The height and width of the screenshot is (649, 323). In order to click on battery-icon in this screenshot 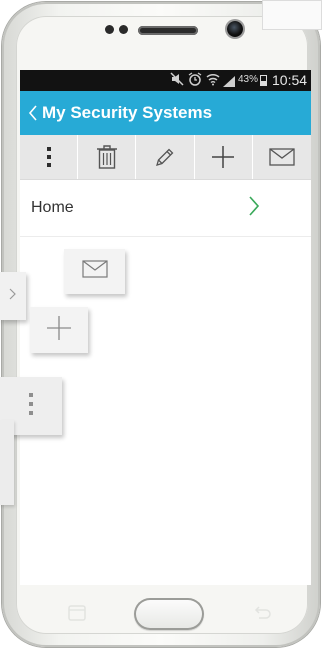, I will do `click(263, 80)`.